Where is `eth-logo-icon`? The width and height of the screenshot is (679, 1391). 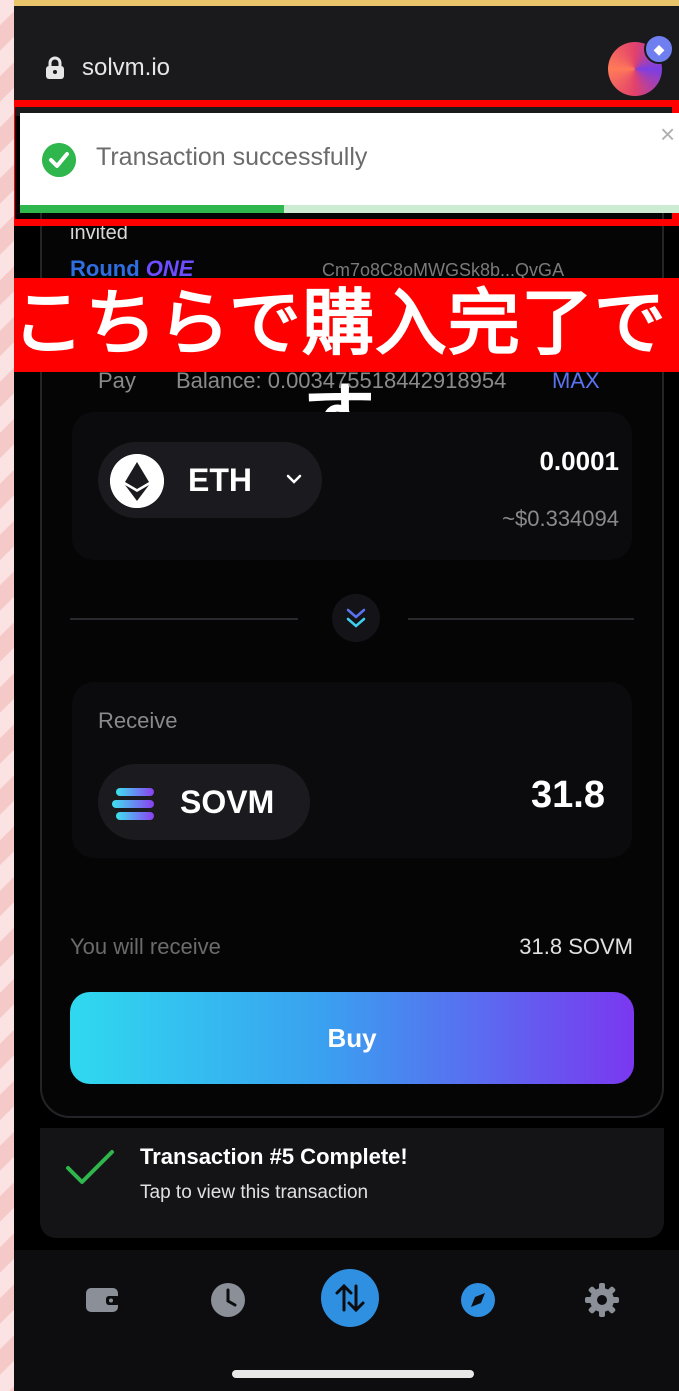 eth-logo-icon is located at coordinates (137, 481).